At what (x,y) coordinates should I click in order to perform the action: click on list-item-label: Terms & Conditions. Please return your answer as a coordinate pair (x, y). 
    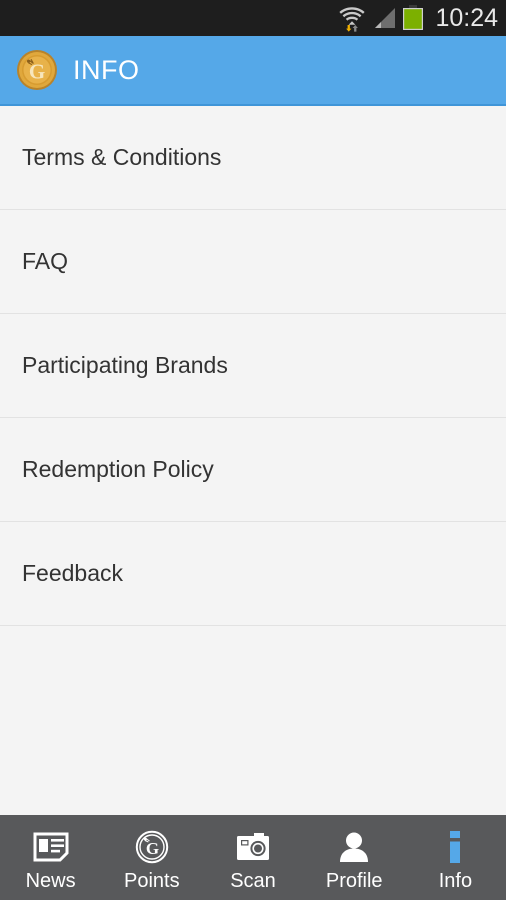
    Looking at the image, I should click on (122, 157).